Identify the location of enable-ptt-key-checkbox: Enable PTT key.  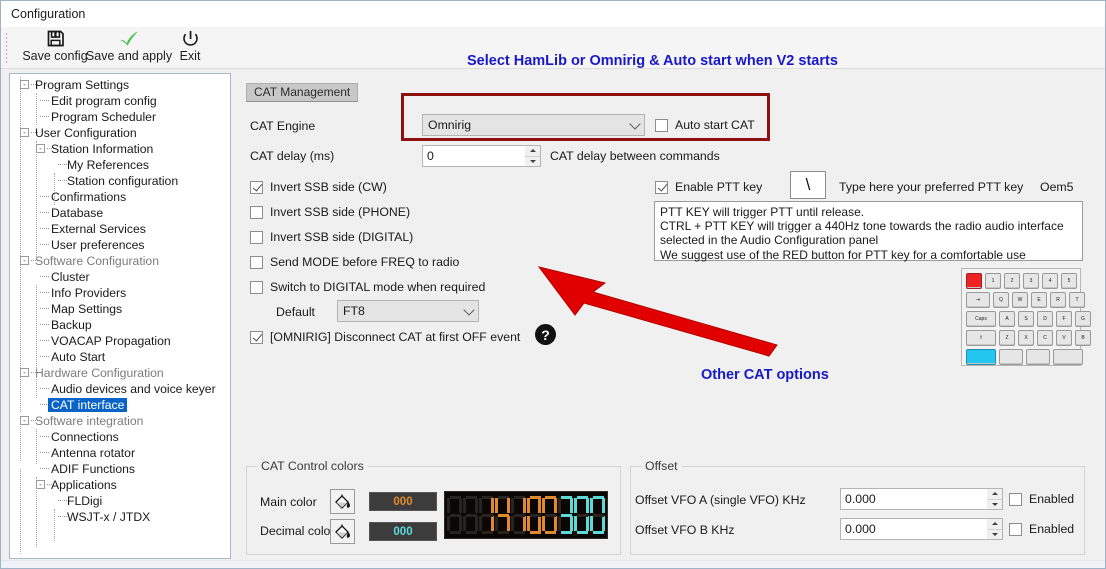
(708, 187).